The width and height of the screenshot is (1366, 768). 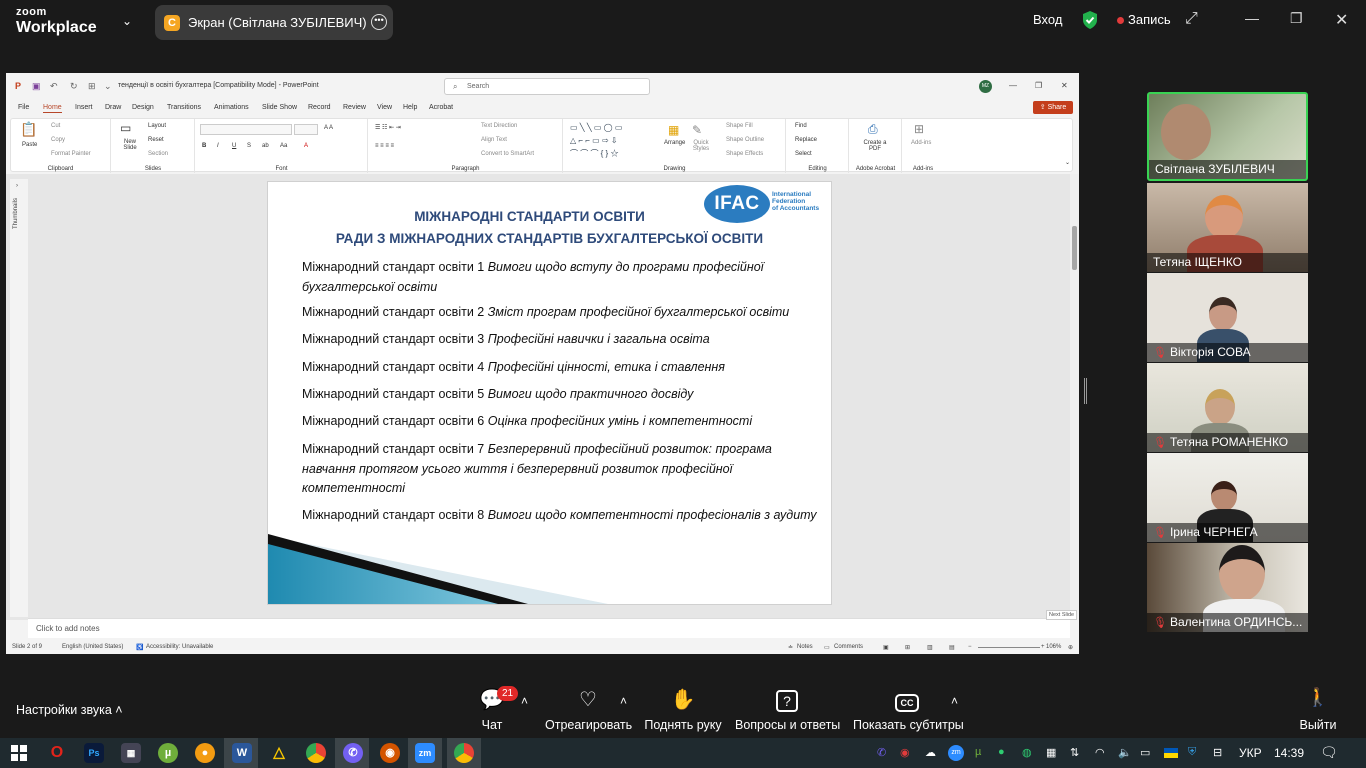 What do you see at coordinates (316, 753) in the screenshot?
I see `chrome-icon` at bounding box center [316, 753].